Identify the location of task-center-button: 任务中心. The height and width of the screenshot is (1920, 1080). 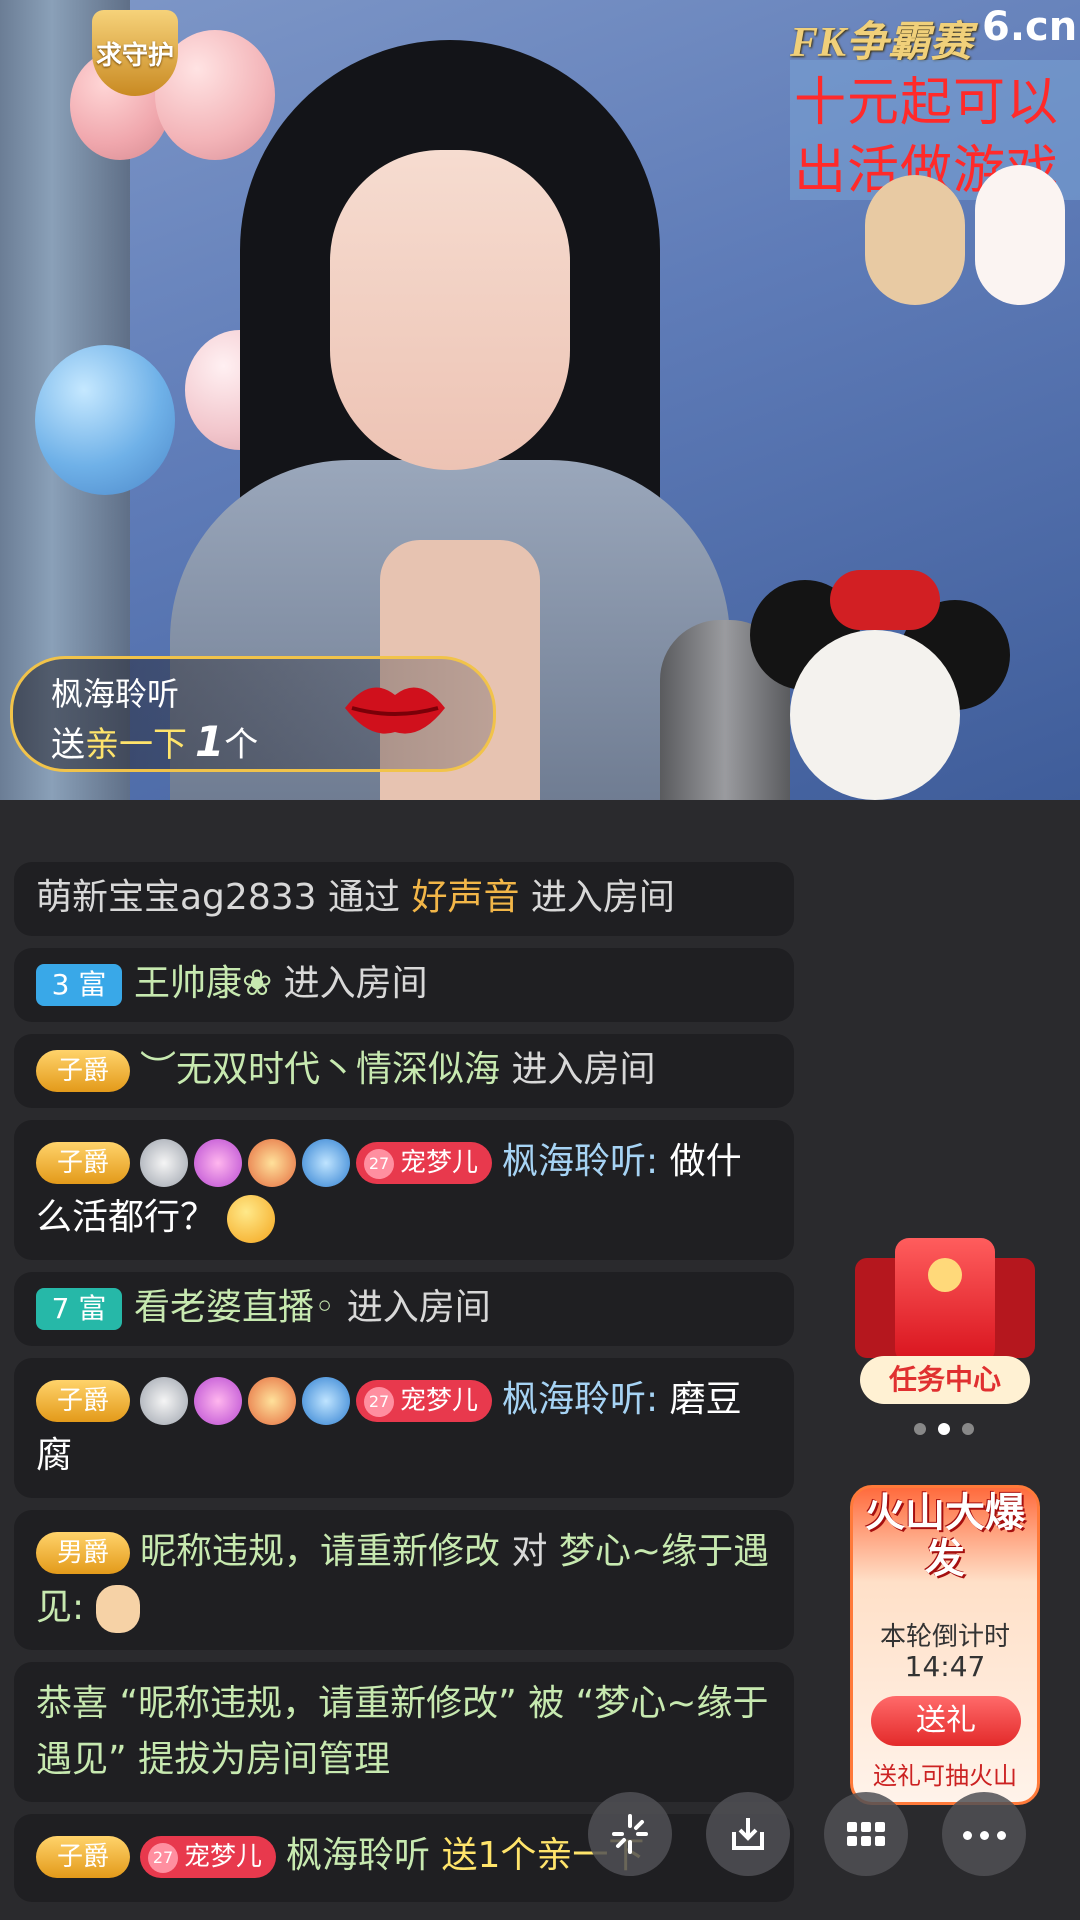
(945, 1323).